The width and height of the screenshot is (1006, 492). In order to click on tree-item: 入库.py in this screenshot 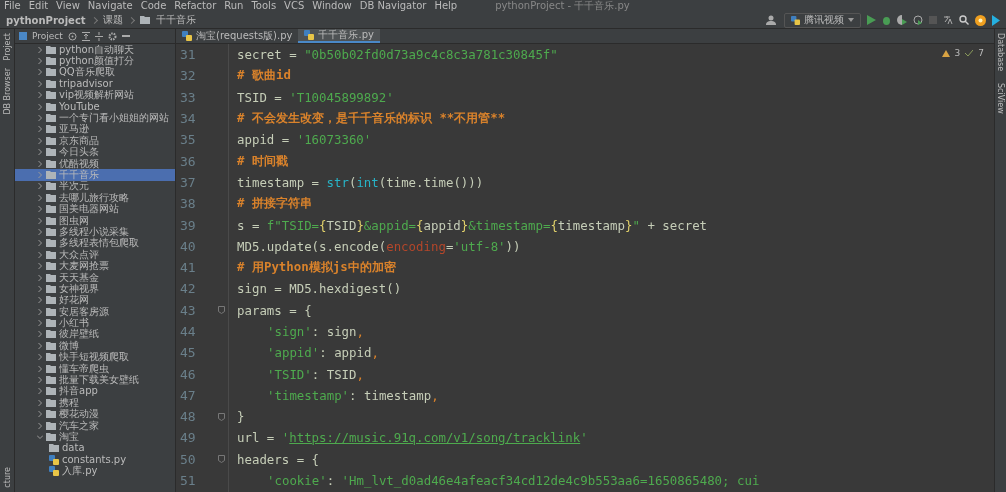, I will do `click(95, 471)`.